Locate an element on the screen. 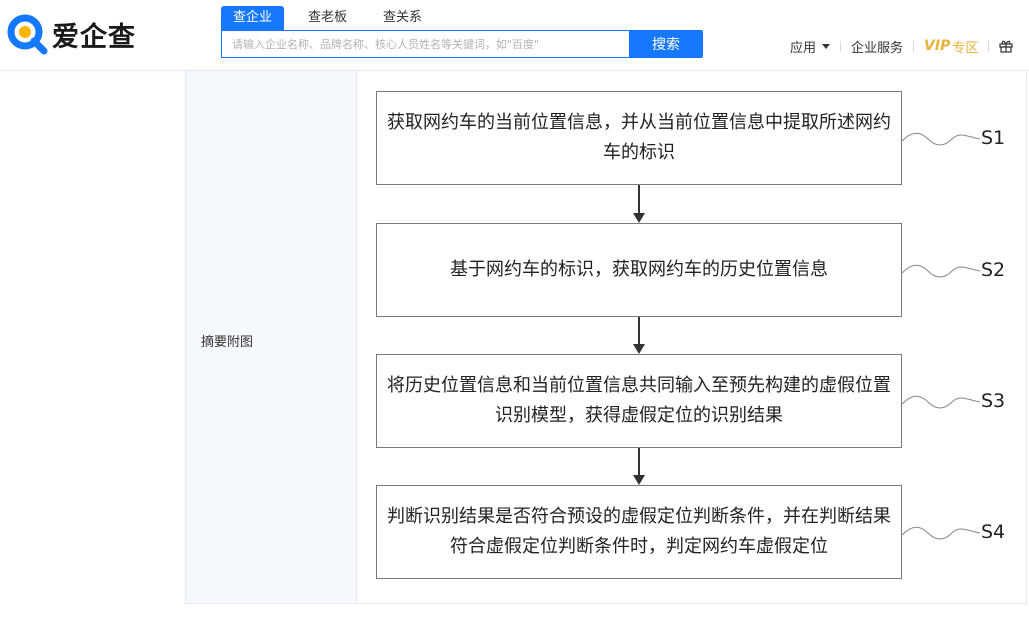 Image resolution: width=1029 pixels, height=623 pixels. logo: 爱企查 is located at coordinates (71, 34).